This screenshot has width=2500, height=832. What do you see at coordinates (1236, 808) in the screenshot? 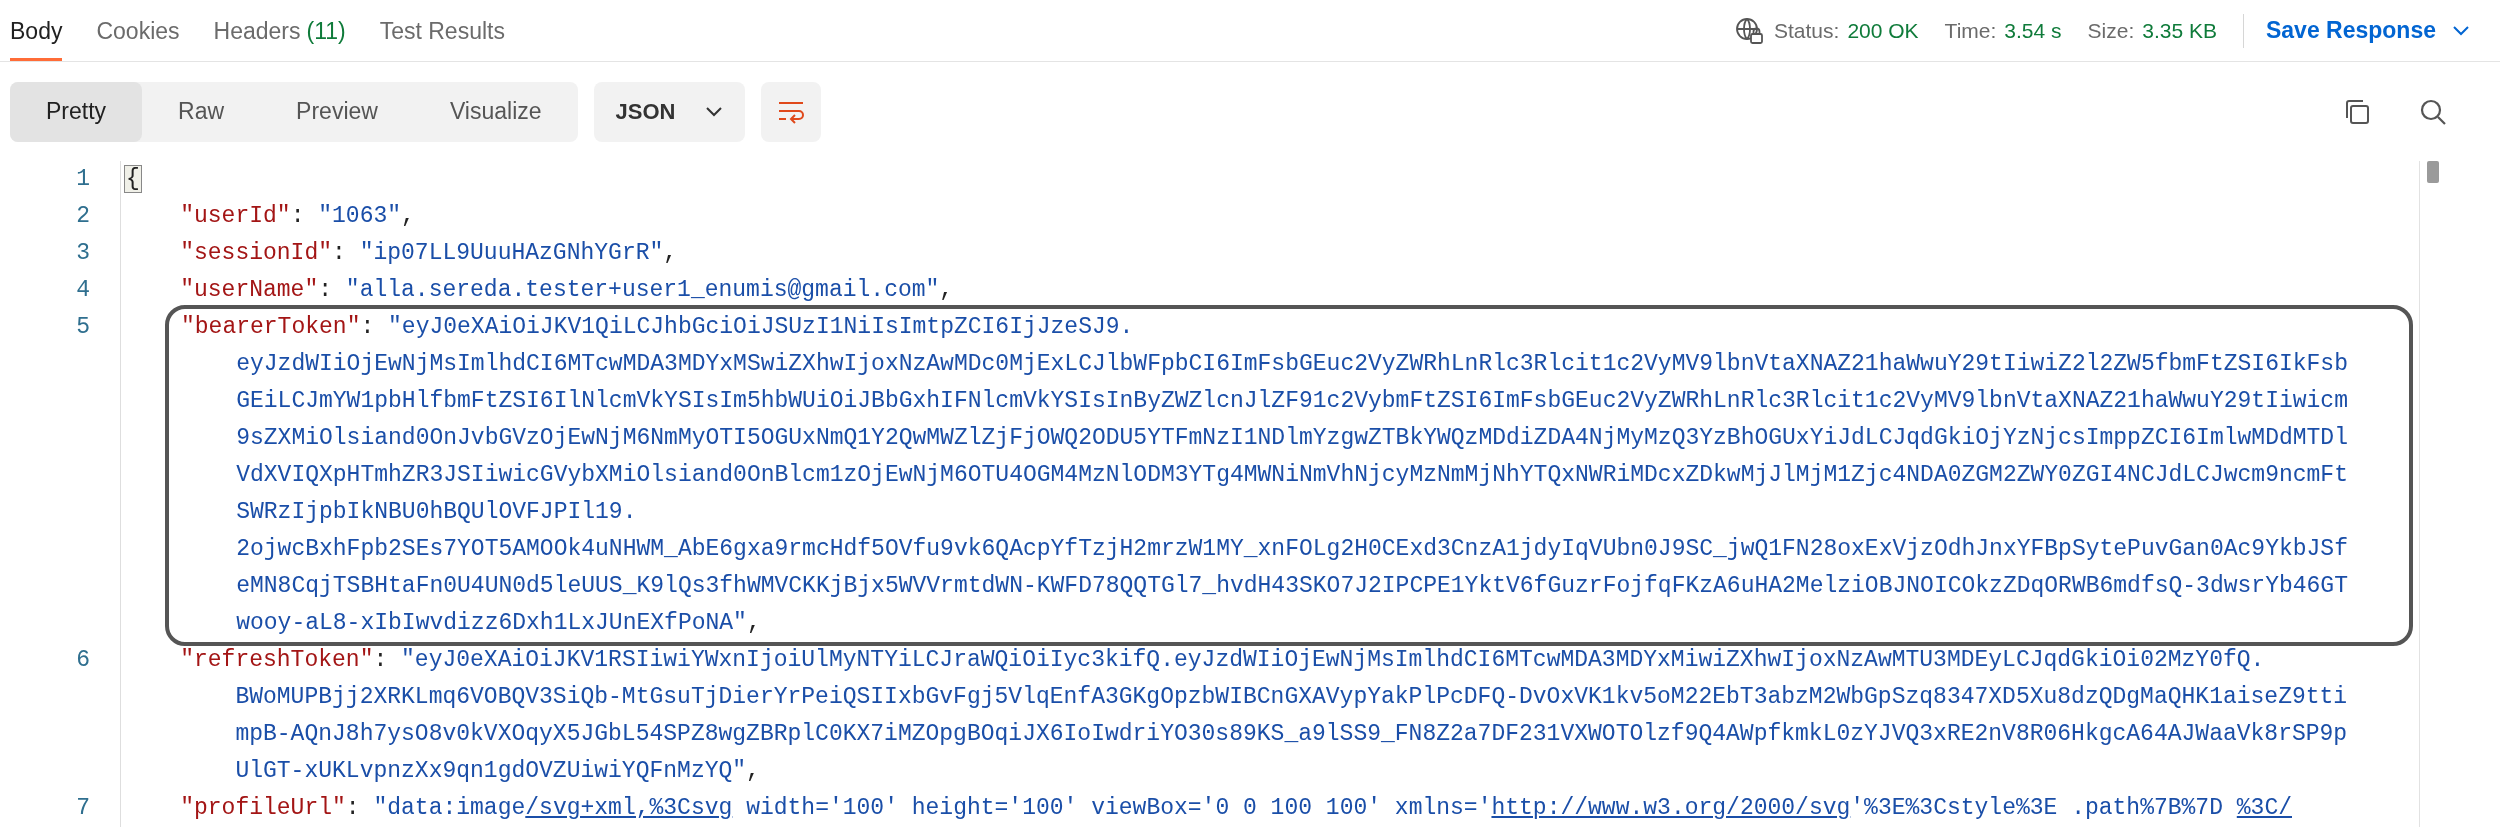
I see `code-line: "profileUrl": "data:image/svg+xml,%3Csvg width='100' height='100' viewBox='0 0 100 100' xmlns='http://www.w3.org/2000/svg'%3E%3Cstyle%3E .path%7B%7D %3C/` at bounding box center [1236, 808].